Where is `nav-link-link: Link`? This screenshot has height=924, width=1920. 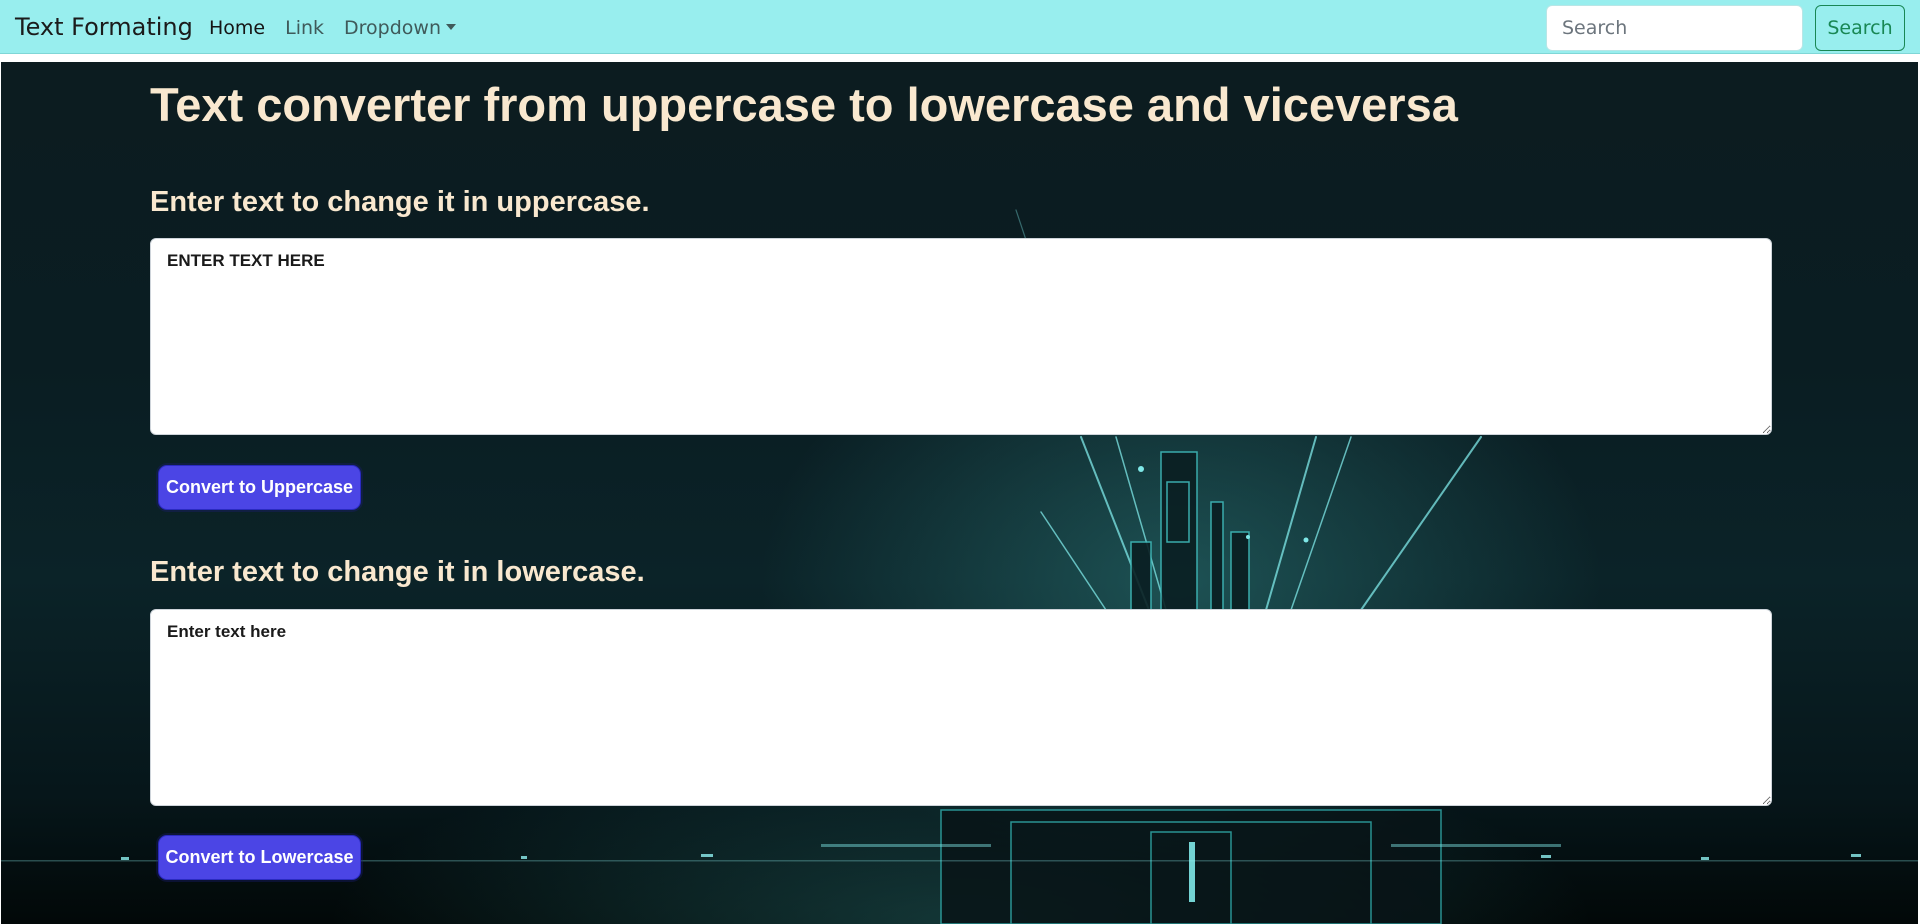 nav-link-link: Link is located at coordinates (304, 28).